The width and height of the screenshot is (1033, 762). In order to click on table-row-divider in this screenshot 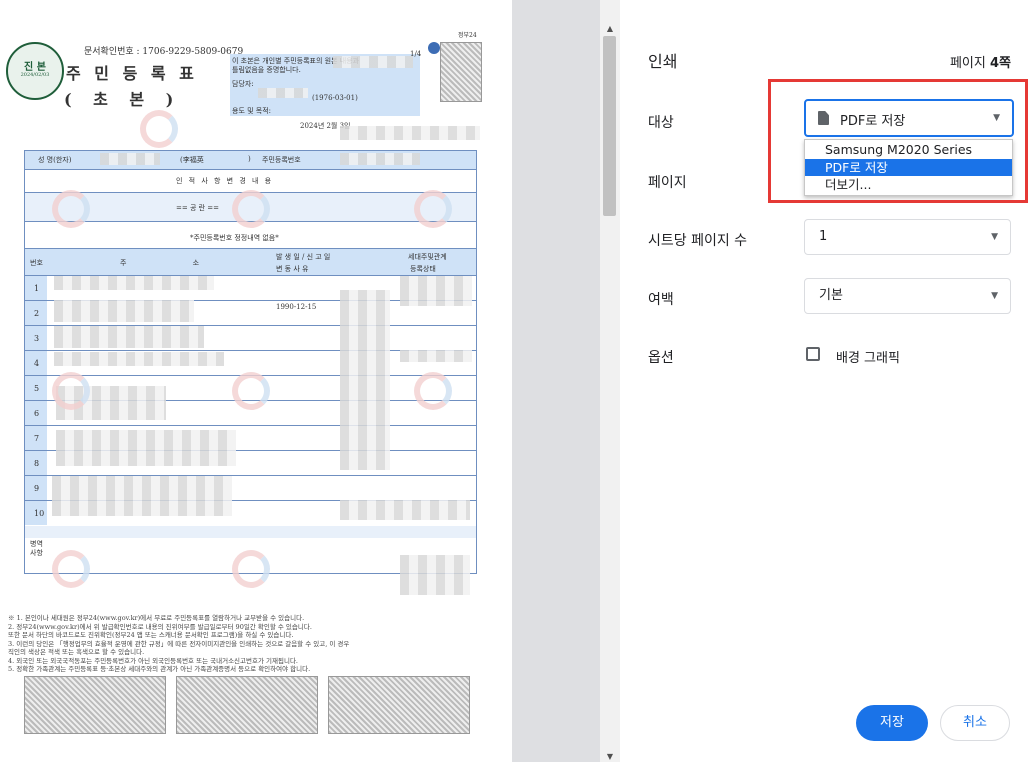, I will do `click(250, 425)`.